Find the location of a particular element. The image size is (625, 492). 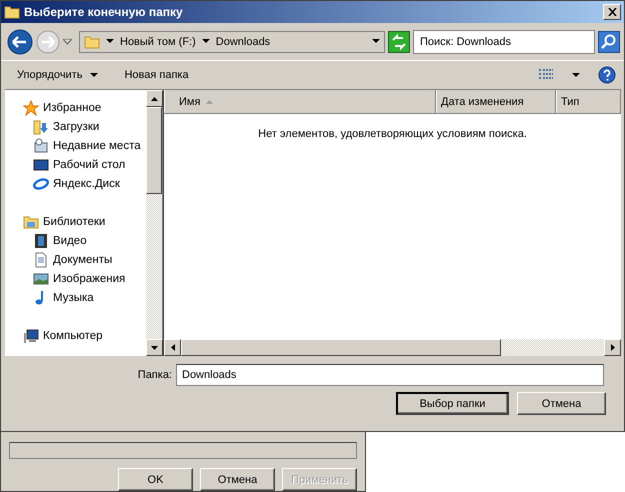

address-bar: Новый том (F:) Downloads is located at coordinates (232, 41).